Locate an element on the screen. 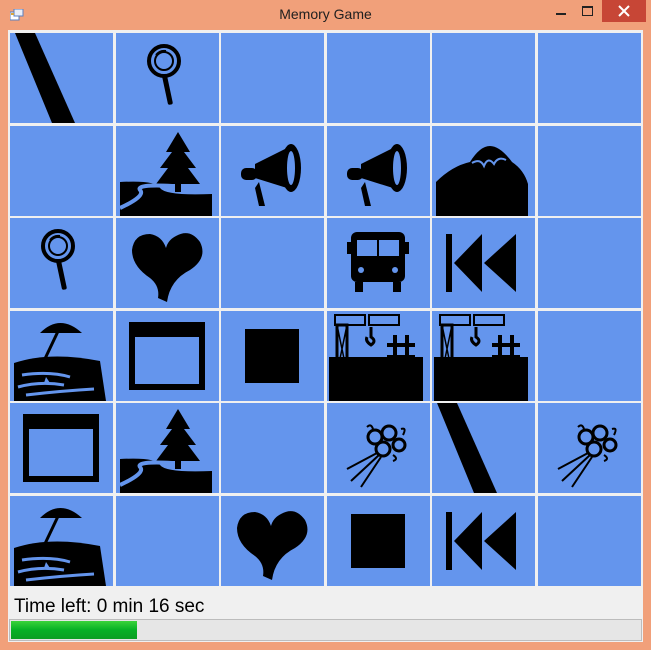  minimize-button is located at coordinates (561, 11).